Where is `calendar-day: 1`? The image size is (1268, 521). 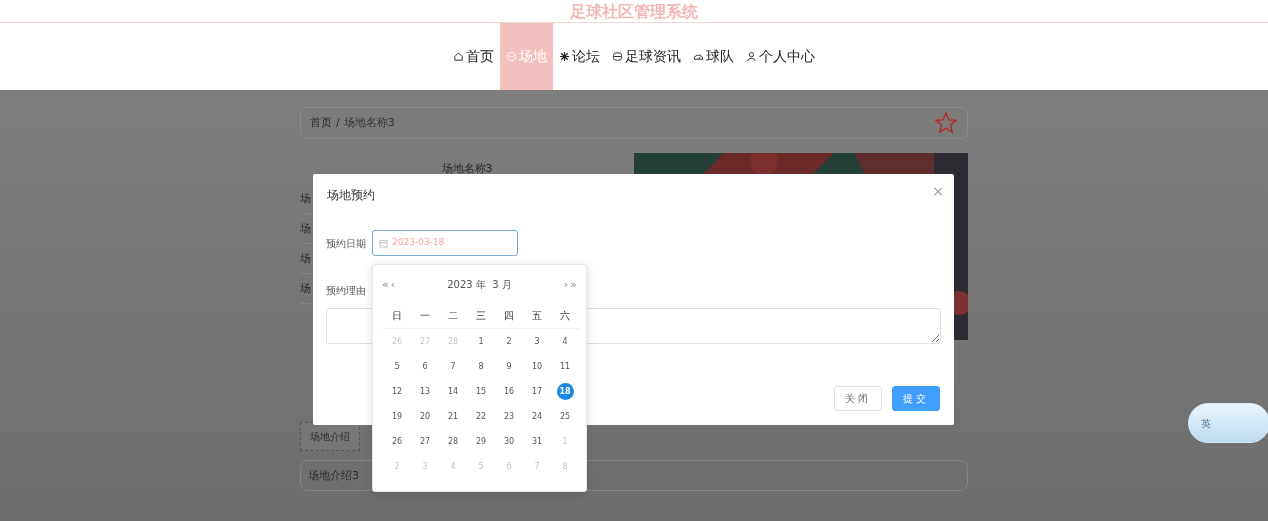
calendar-day: 1 is located at coordinates (481, 341).